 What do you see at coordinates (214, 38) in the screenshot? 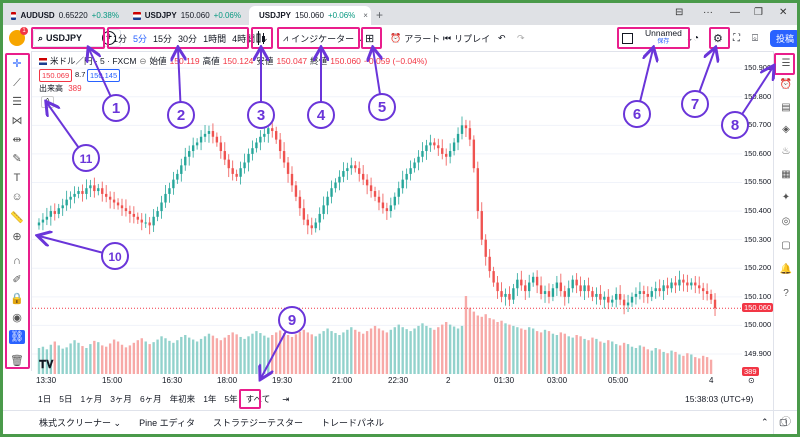
I see `interval-1h: 1時間` at bounding box center [214, 38].